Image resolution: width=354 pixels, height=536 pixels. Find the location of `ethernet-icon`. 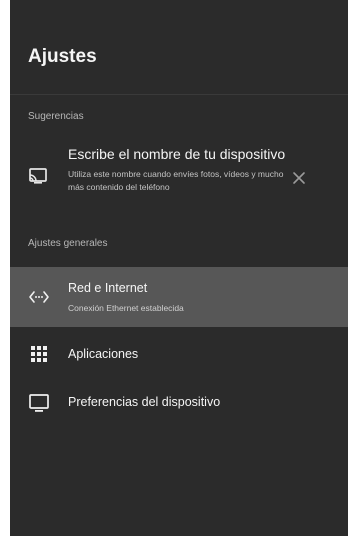

ethernet-icon is located at coordinates (39, 297).